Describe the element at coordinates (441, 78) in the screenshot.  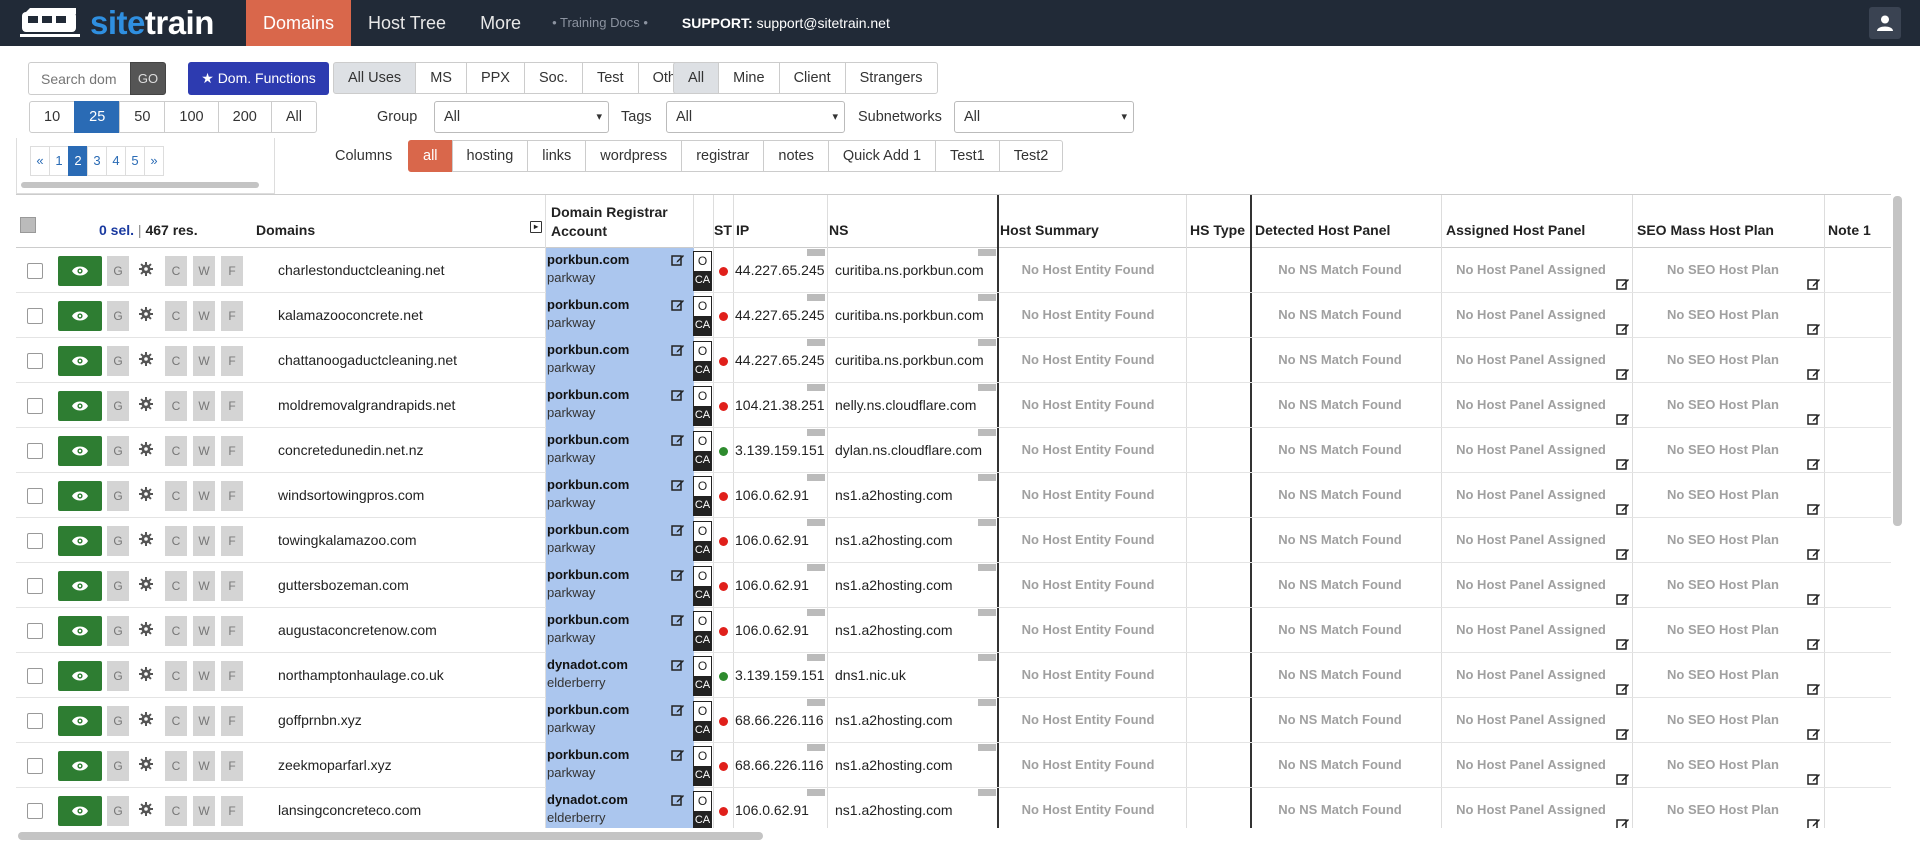
I see `filter-ms: MS` at that location.